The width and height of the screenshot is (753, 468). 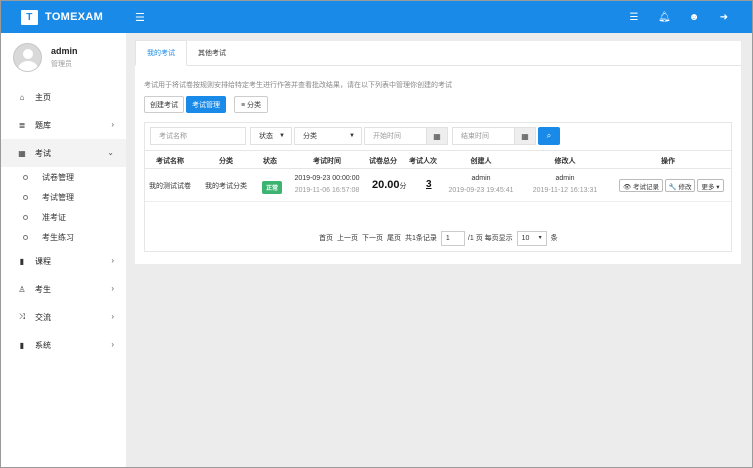 What do you see at coordinates (58, 177) in the screenshot?
I see `sidebar-subitem-label: 试卷管理` at bounding box center [58, 177].